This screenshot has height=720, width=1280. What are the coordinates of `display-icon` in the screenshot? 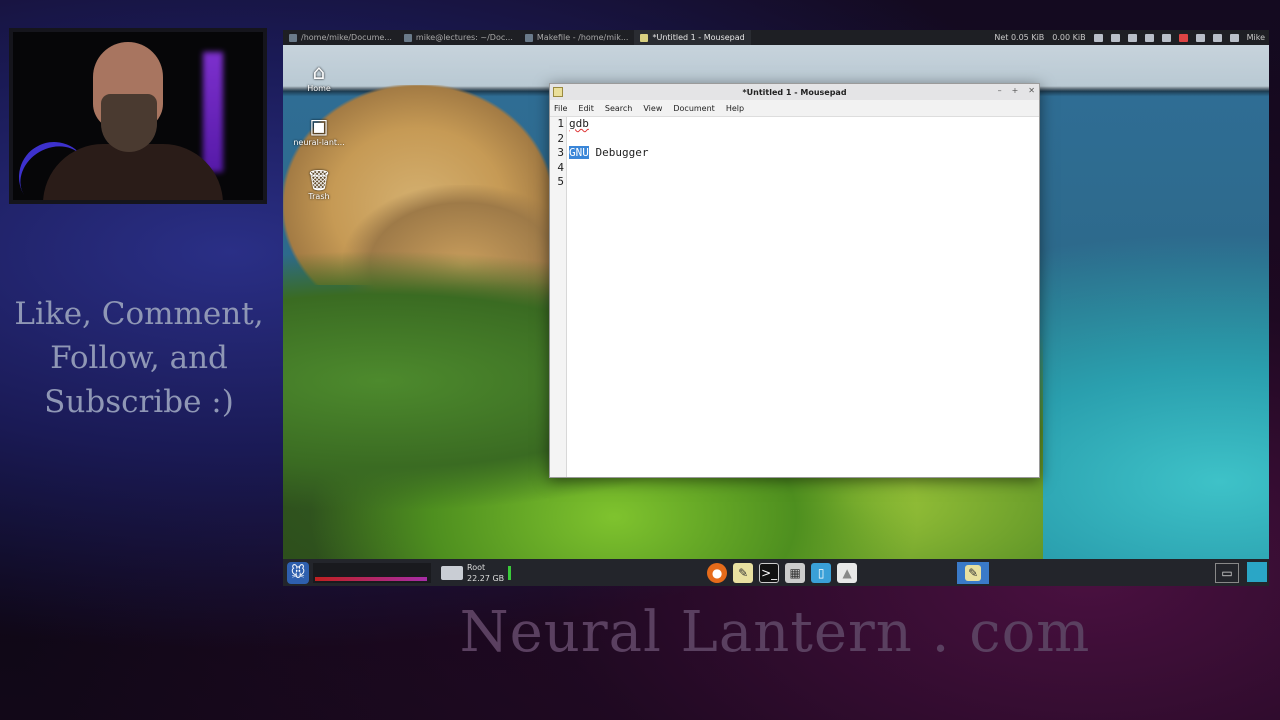 It's located at (1149, 37).